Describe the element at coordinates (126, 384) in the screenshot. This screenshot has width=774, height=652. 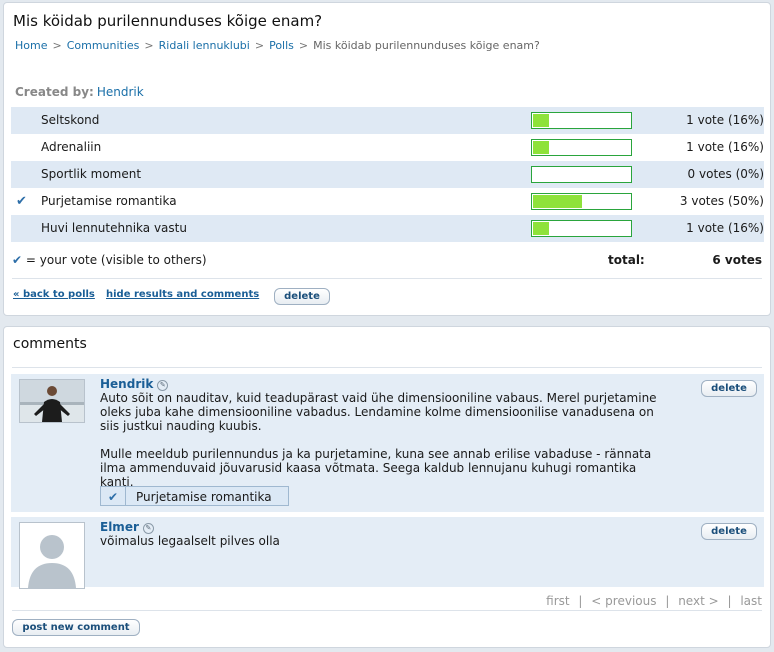
I see `comment-author-name: Hendrik` at that location.